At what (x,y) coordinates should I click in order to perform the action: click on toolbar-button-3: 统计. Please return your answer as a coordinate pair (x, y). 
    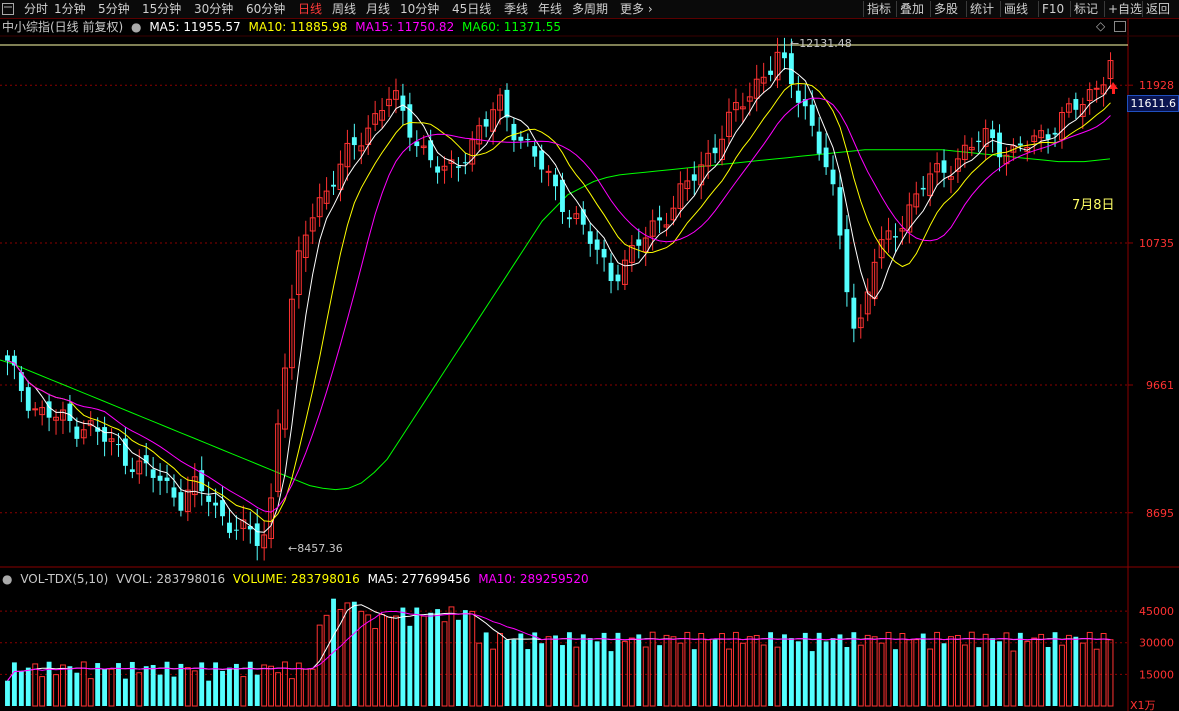
    Looking at the image, I should click on (982, 9).